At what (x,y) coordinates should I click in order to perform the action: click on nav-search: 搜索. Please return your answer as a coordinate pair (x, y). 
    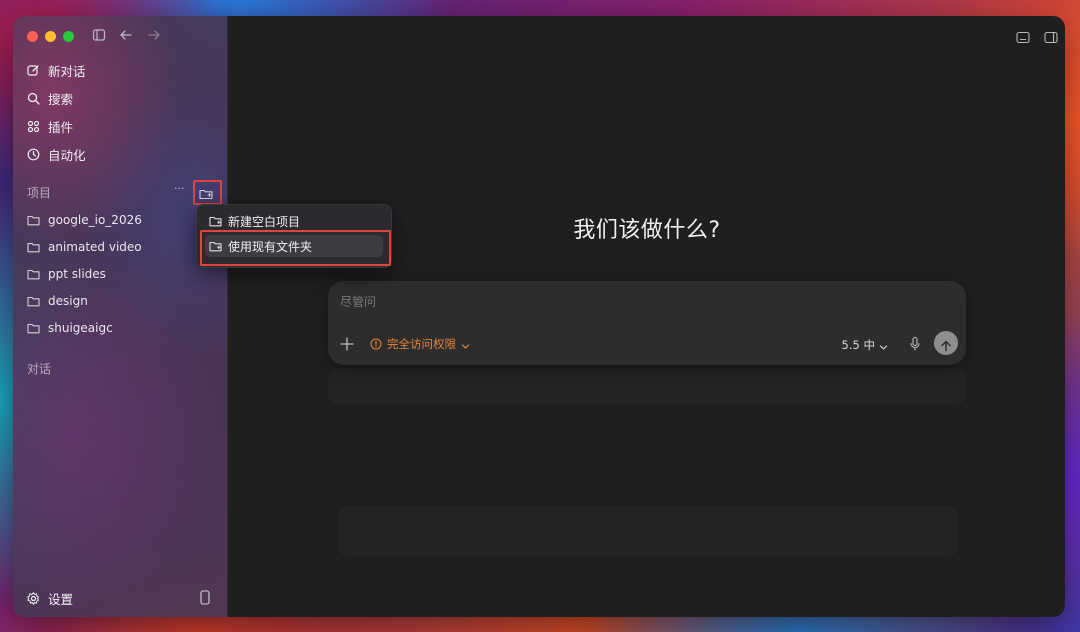
    Looking at the image, I should click on (120, 98).